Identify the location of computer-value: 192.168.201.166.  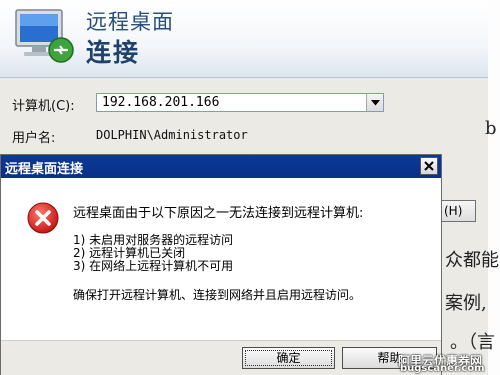
(161, 102).